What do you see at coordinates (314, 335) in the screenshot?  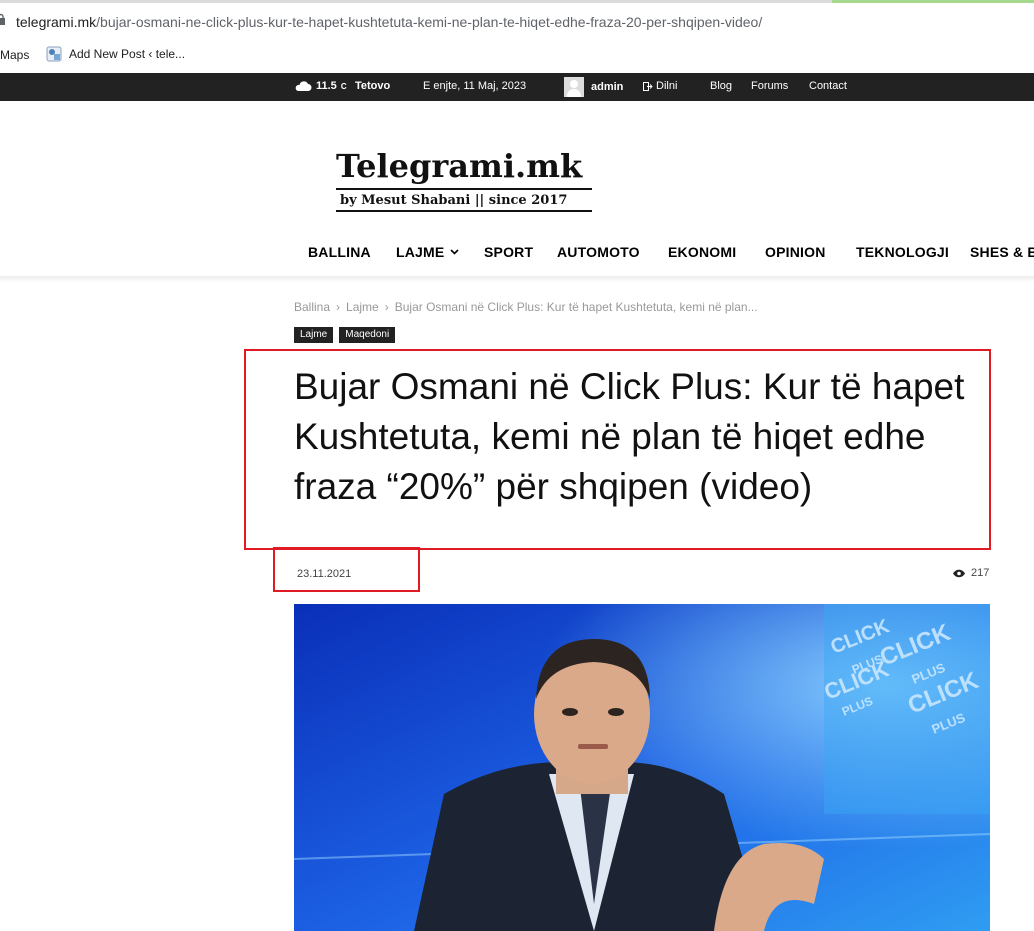 I see `tag-lajme: Lajme` at bounding box center [314, 335].